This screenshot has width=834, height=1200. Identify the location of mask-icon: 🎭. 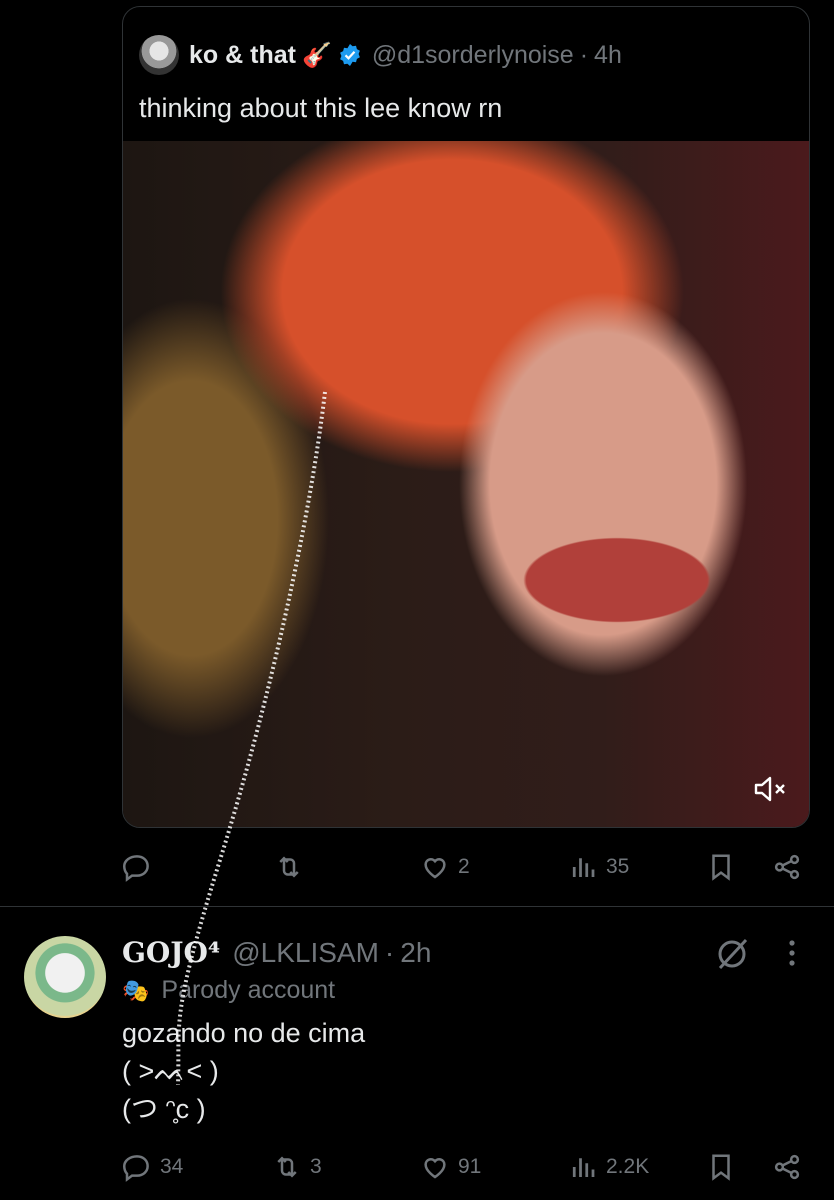
(136, 990).